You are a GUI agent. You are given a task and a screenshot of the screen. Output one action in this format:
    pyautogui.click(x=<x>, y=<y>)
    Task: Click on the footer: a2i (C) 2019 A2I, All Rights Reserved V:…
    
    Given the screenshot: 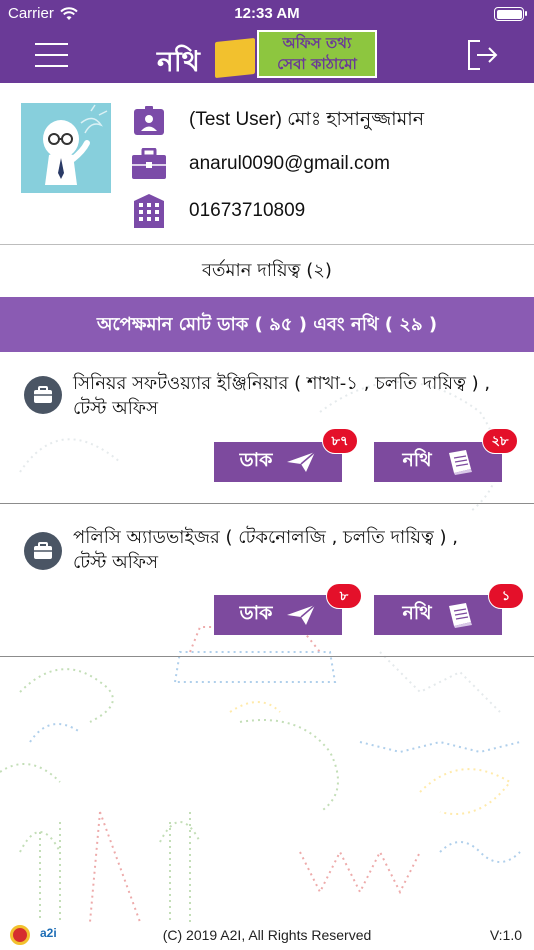 What is the action you would take?
    pyautogui.click(x=267, y=936)
    